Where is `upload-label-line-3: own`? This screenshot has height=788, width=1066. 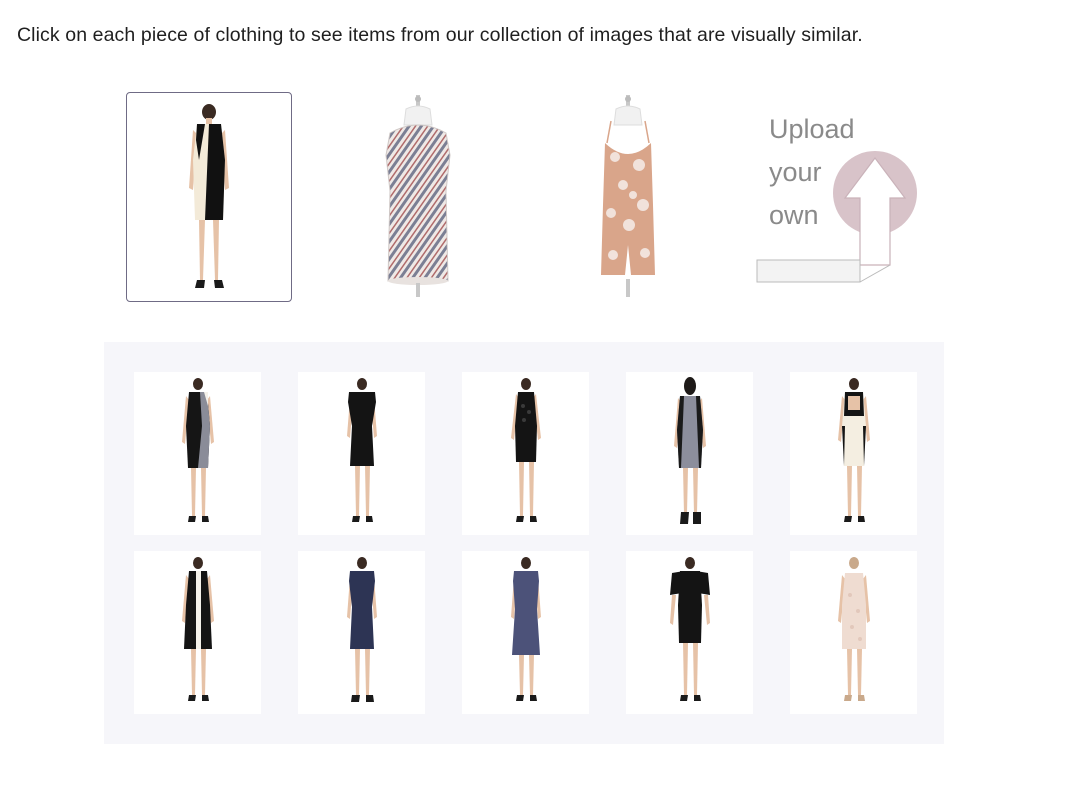 upload-label-line-3: own is located at coordinates (794, 215).